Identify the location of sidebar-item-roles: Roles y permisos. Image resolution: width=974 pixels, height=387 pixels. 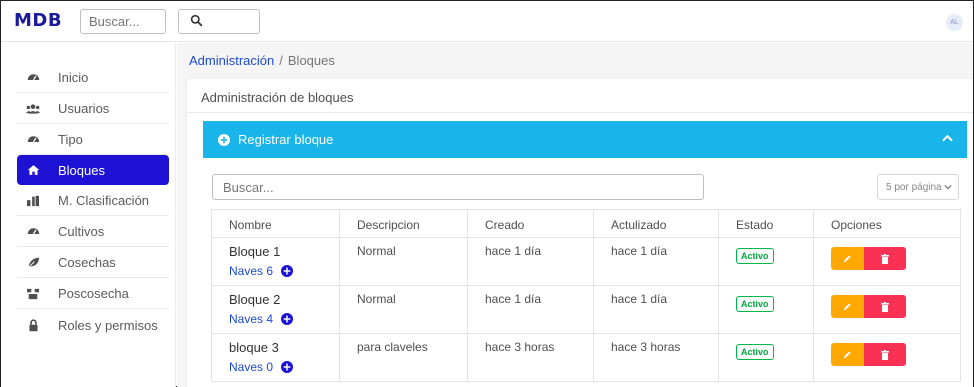
(93, 325).